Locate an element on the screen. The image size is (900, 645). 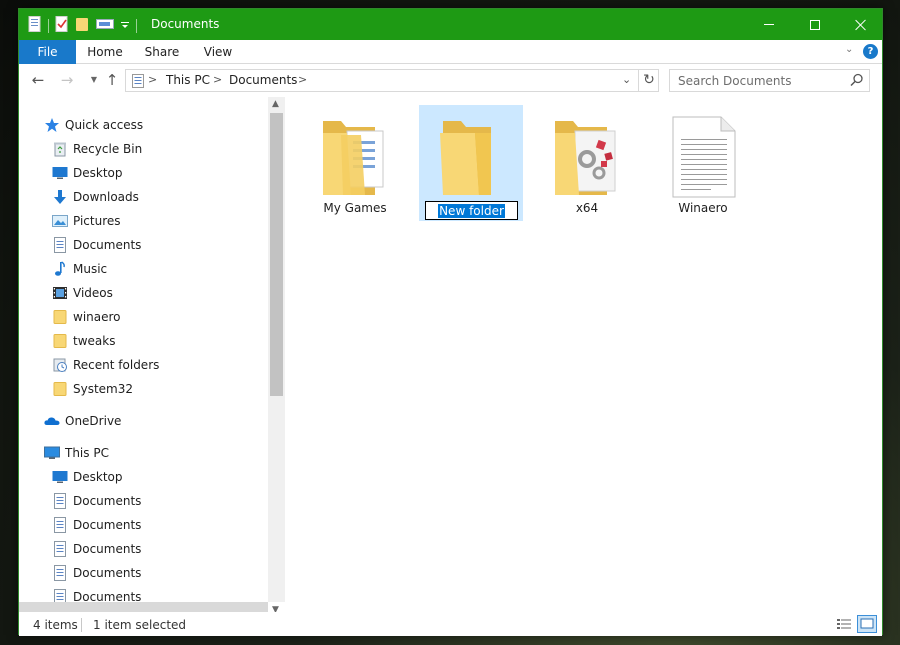
close-button is located at coordinates (861, 24).